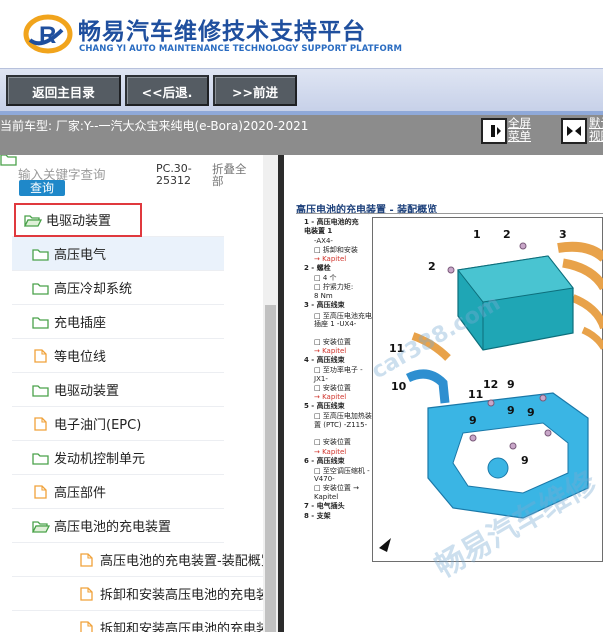 The height and width of the screenshot is (632, 603). What do you see at coordinates (342, 475) in the screenshot?
I see `legend-entry: □ 至空调压缩机 -V470-` at bounding box center [342, 475].